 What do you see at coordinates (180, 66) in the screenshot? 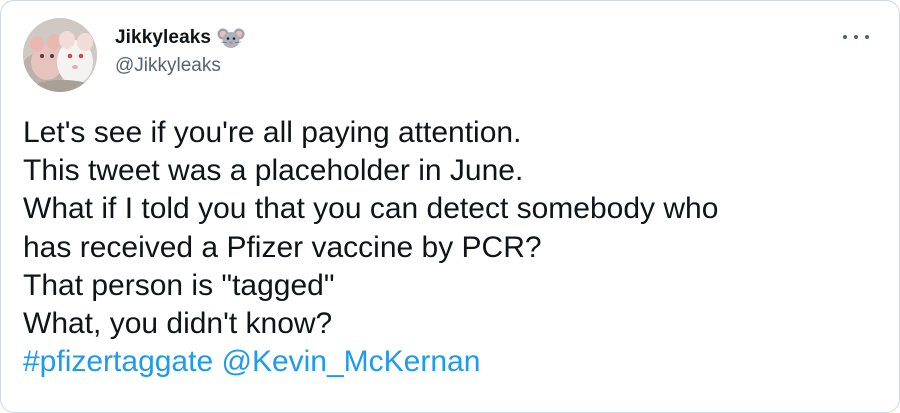
I see `user-handle: @Jikkyleaks` at bounding box center [180, 66].